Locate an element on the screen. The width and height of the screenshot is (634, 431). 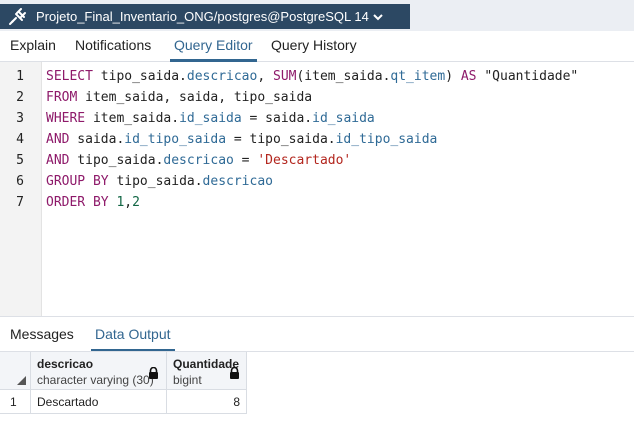
code-token: (item_saida. is located at coordinates (343, 76).